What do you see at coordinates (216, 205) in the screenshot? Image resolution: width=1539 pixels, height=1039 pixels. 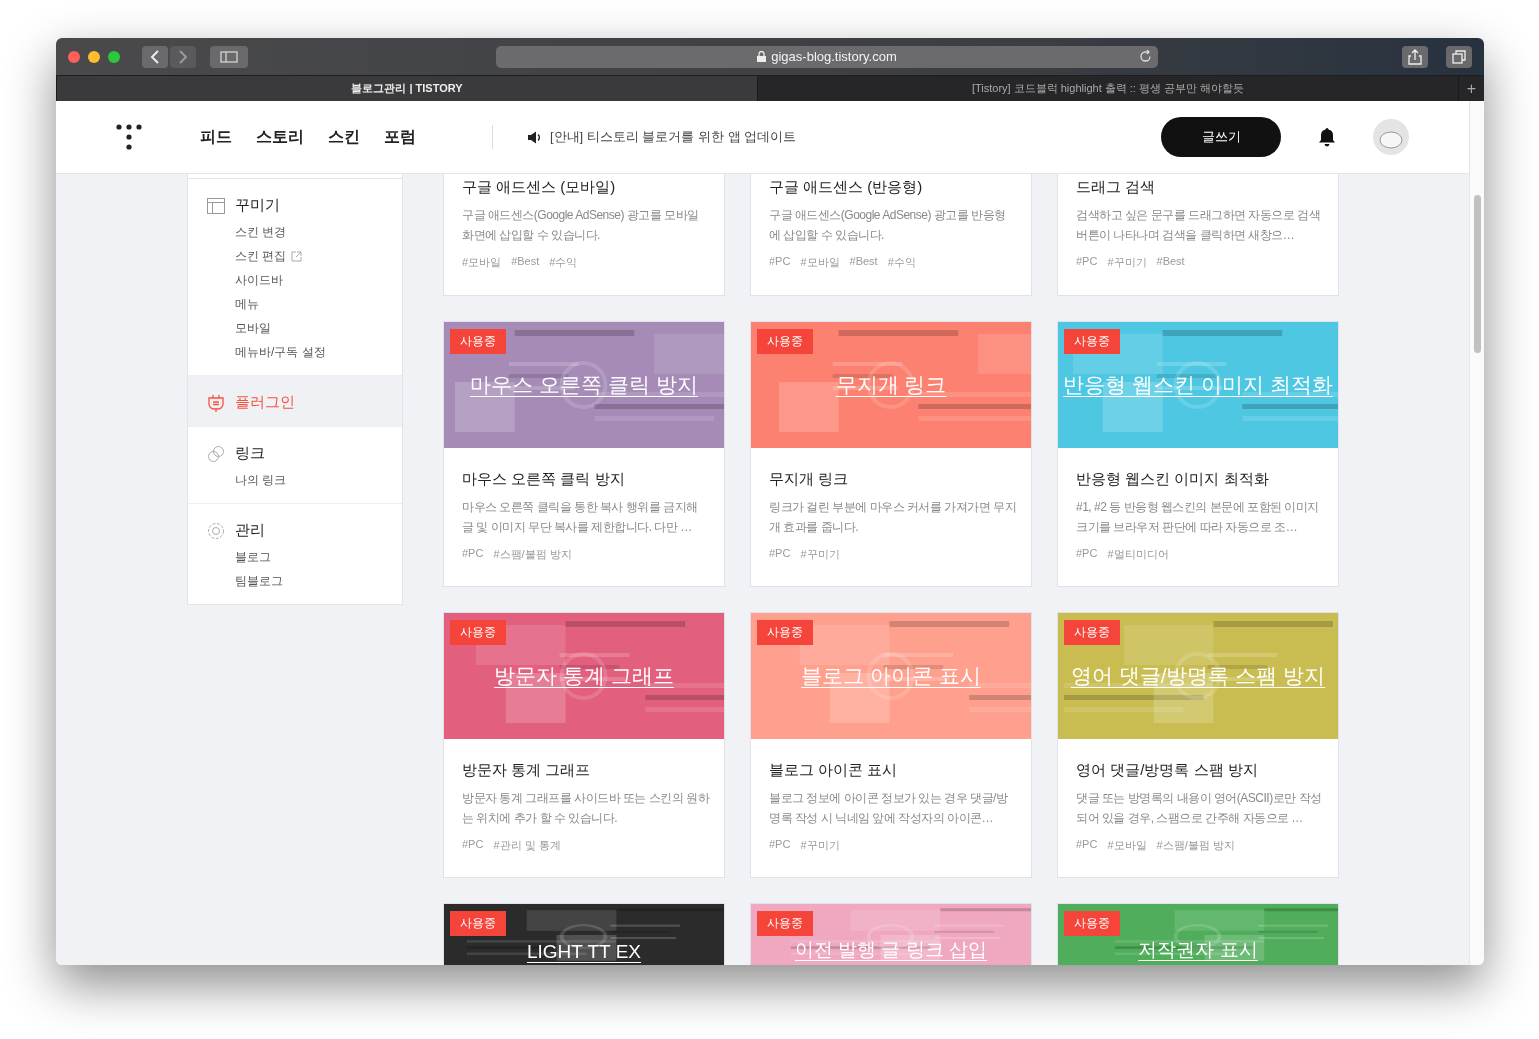 I see `layout-icon` at bounding box center [216, 205].